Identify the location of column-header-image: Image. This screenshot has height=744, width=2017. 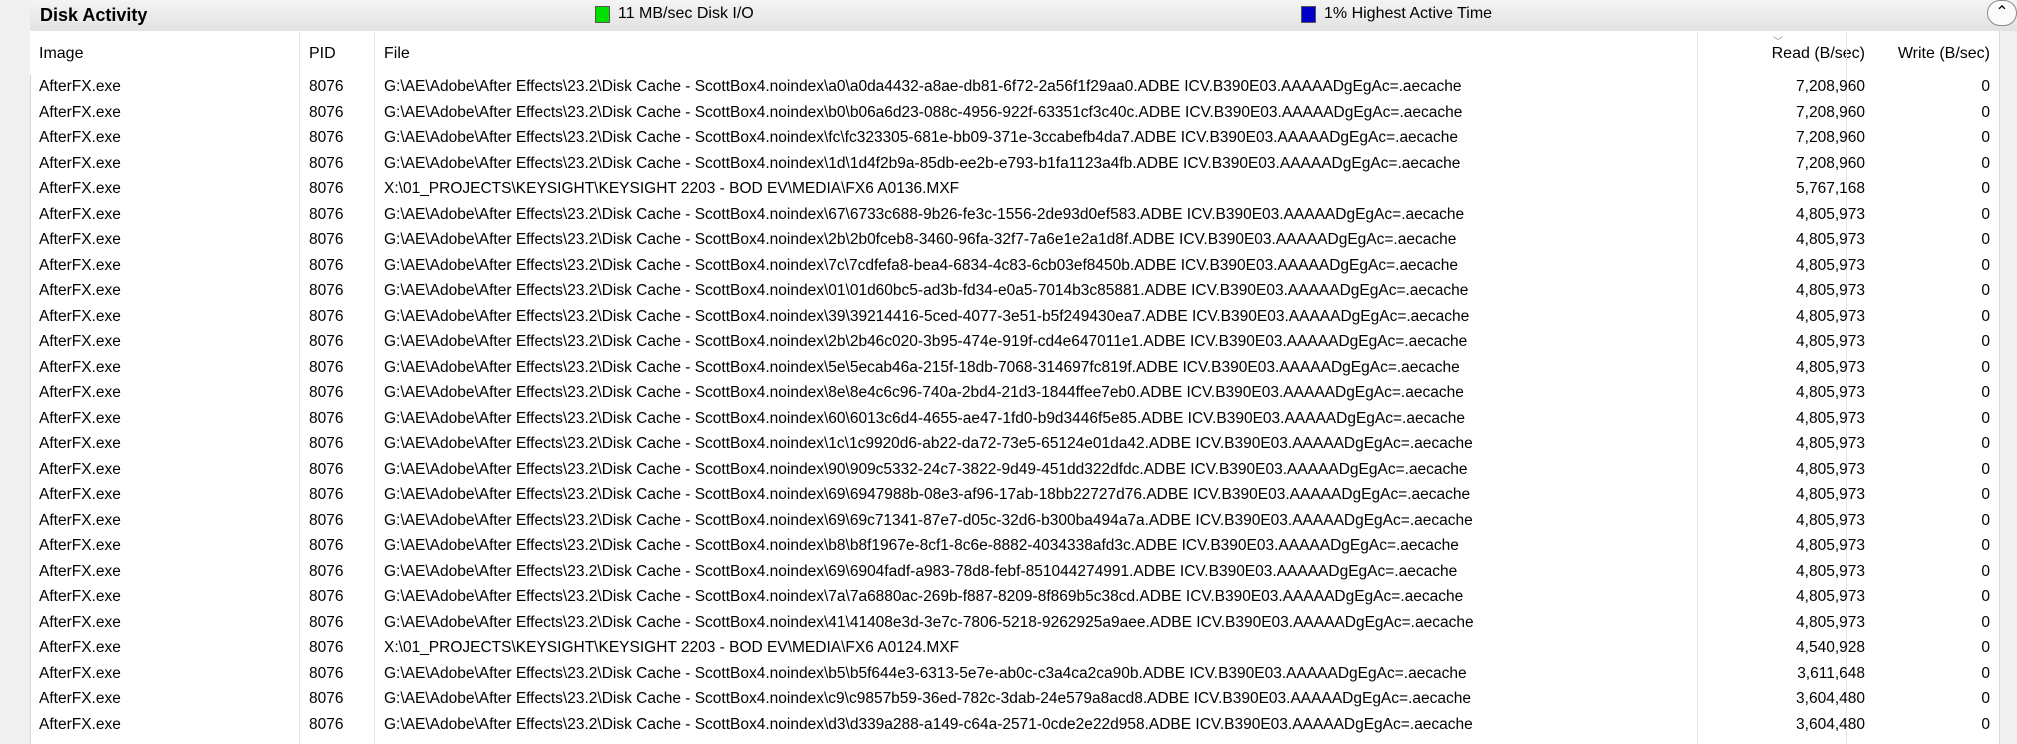
(61, 54).